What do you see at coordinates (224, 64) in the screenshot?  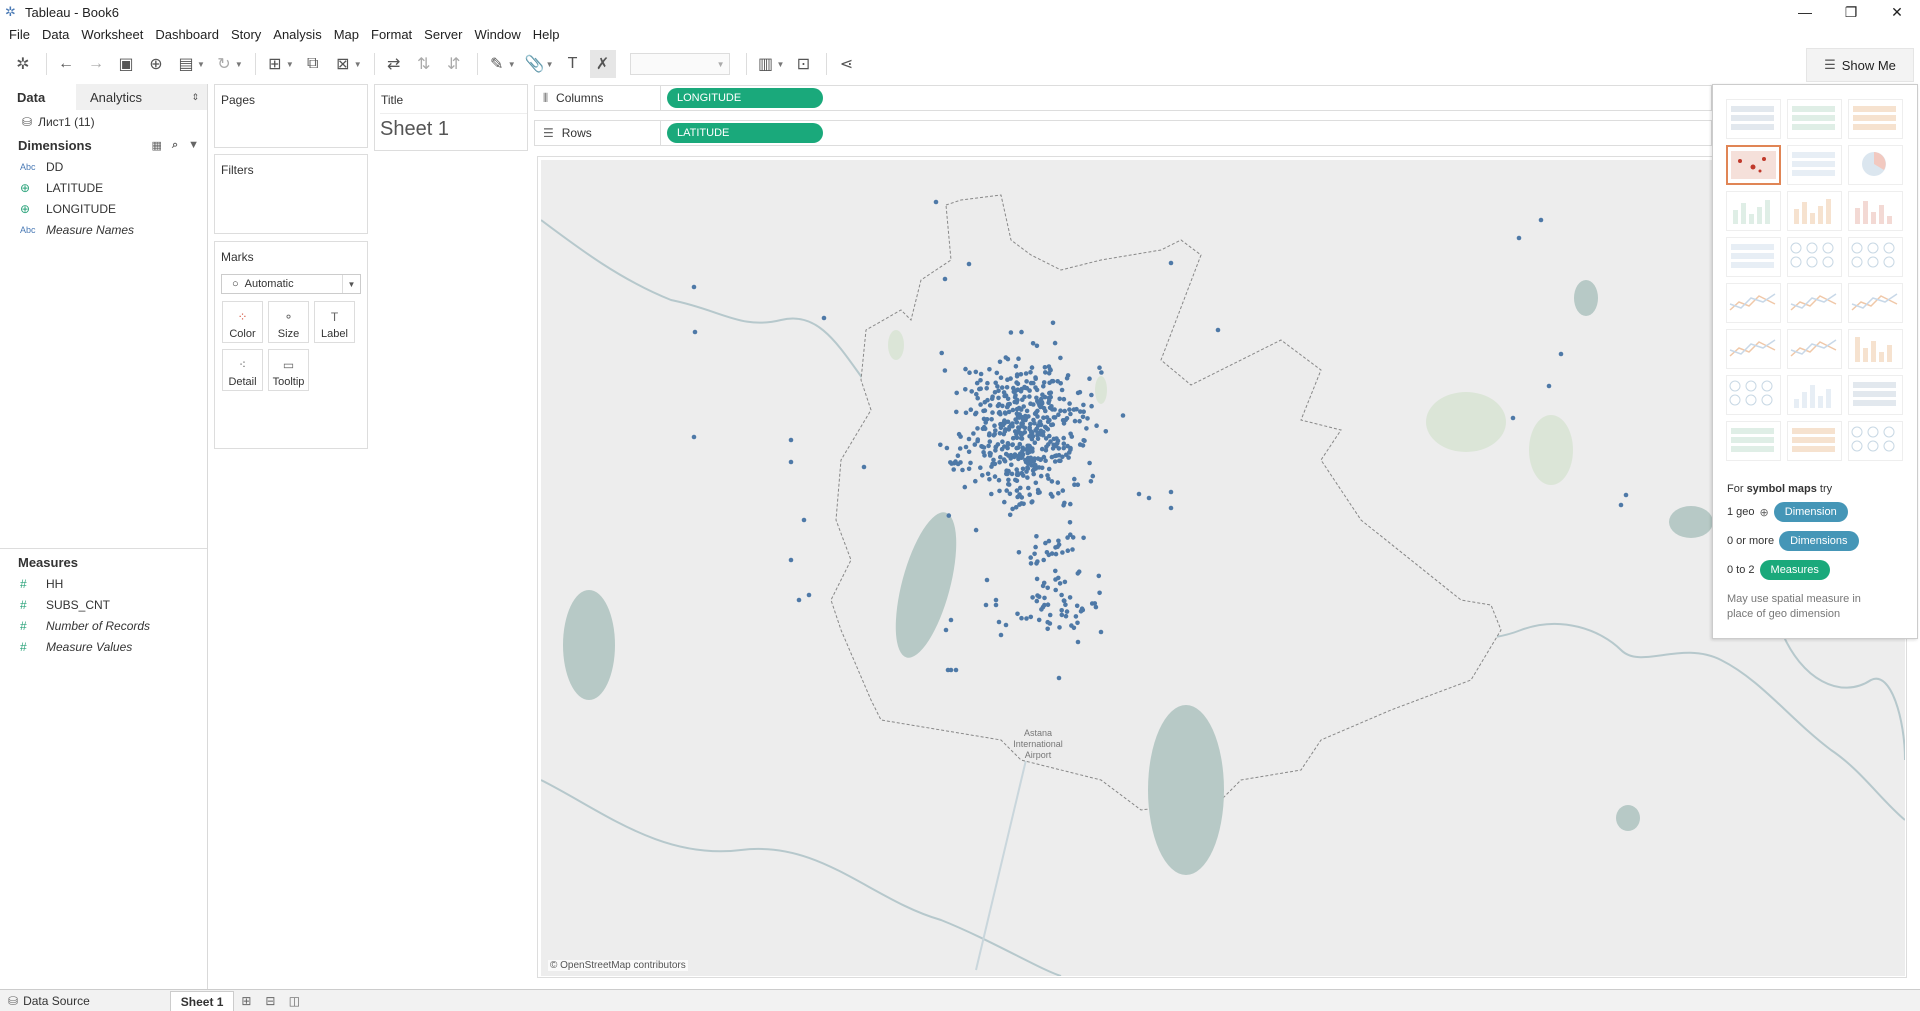 I see `refresh-icon: ↻` at bounding box center [224, 64].